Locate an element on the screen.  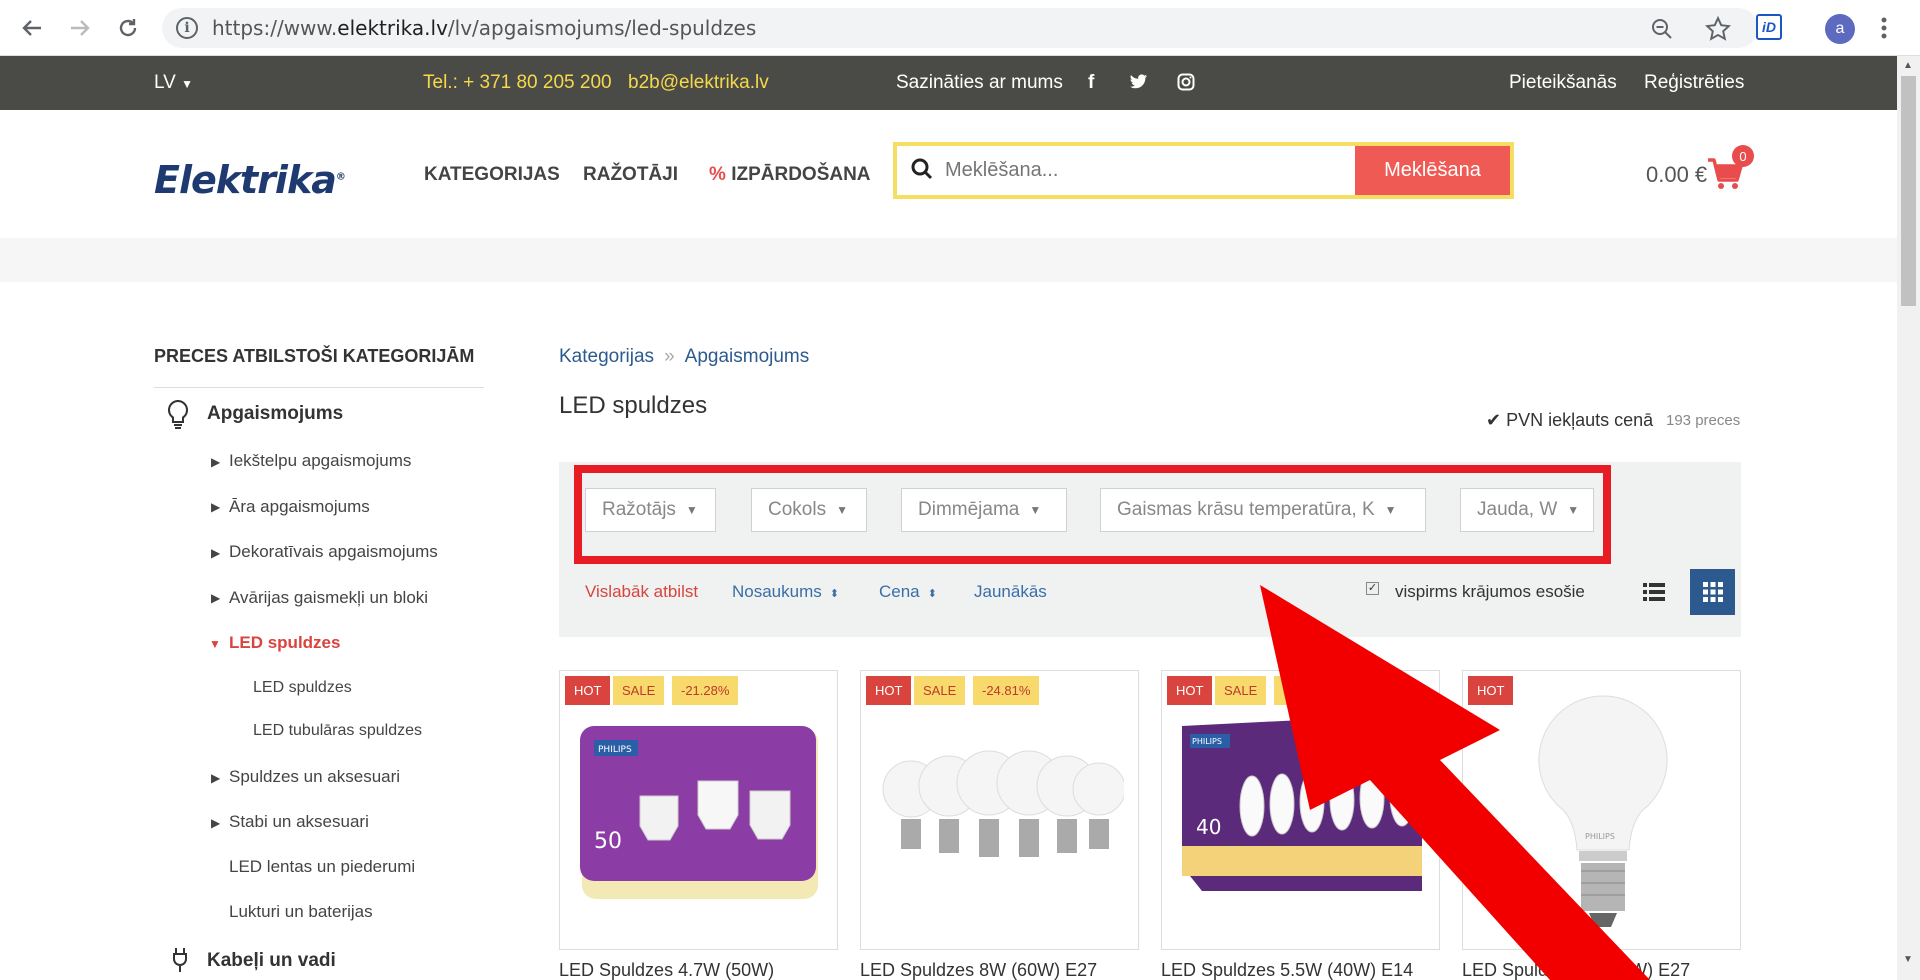
sidebar-item-emergency: Avārijas gaismekļi un bloki is located at coordinates (328, 598).